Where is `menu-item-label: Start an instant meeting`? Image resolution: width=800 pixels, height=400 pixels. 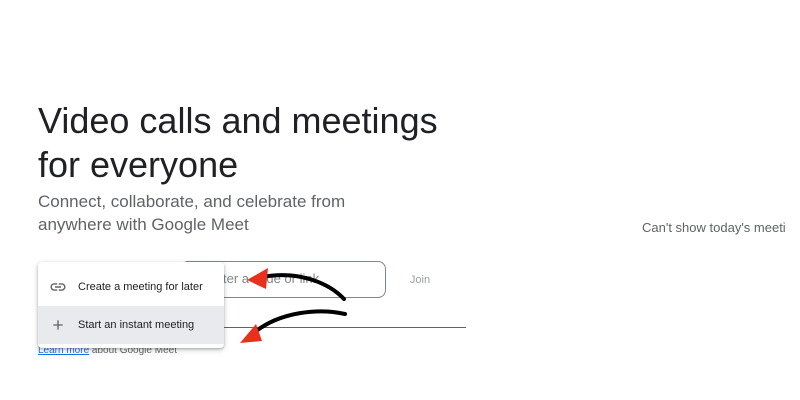 menu-item-label: Start an instant meeting is located at coordinates (136, 325).